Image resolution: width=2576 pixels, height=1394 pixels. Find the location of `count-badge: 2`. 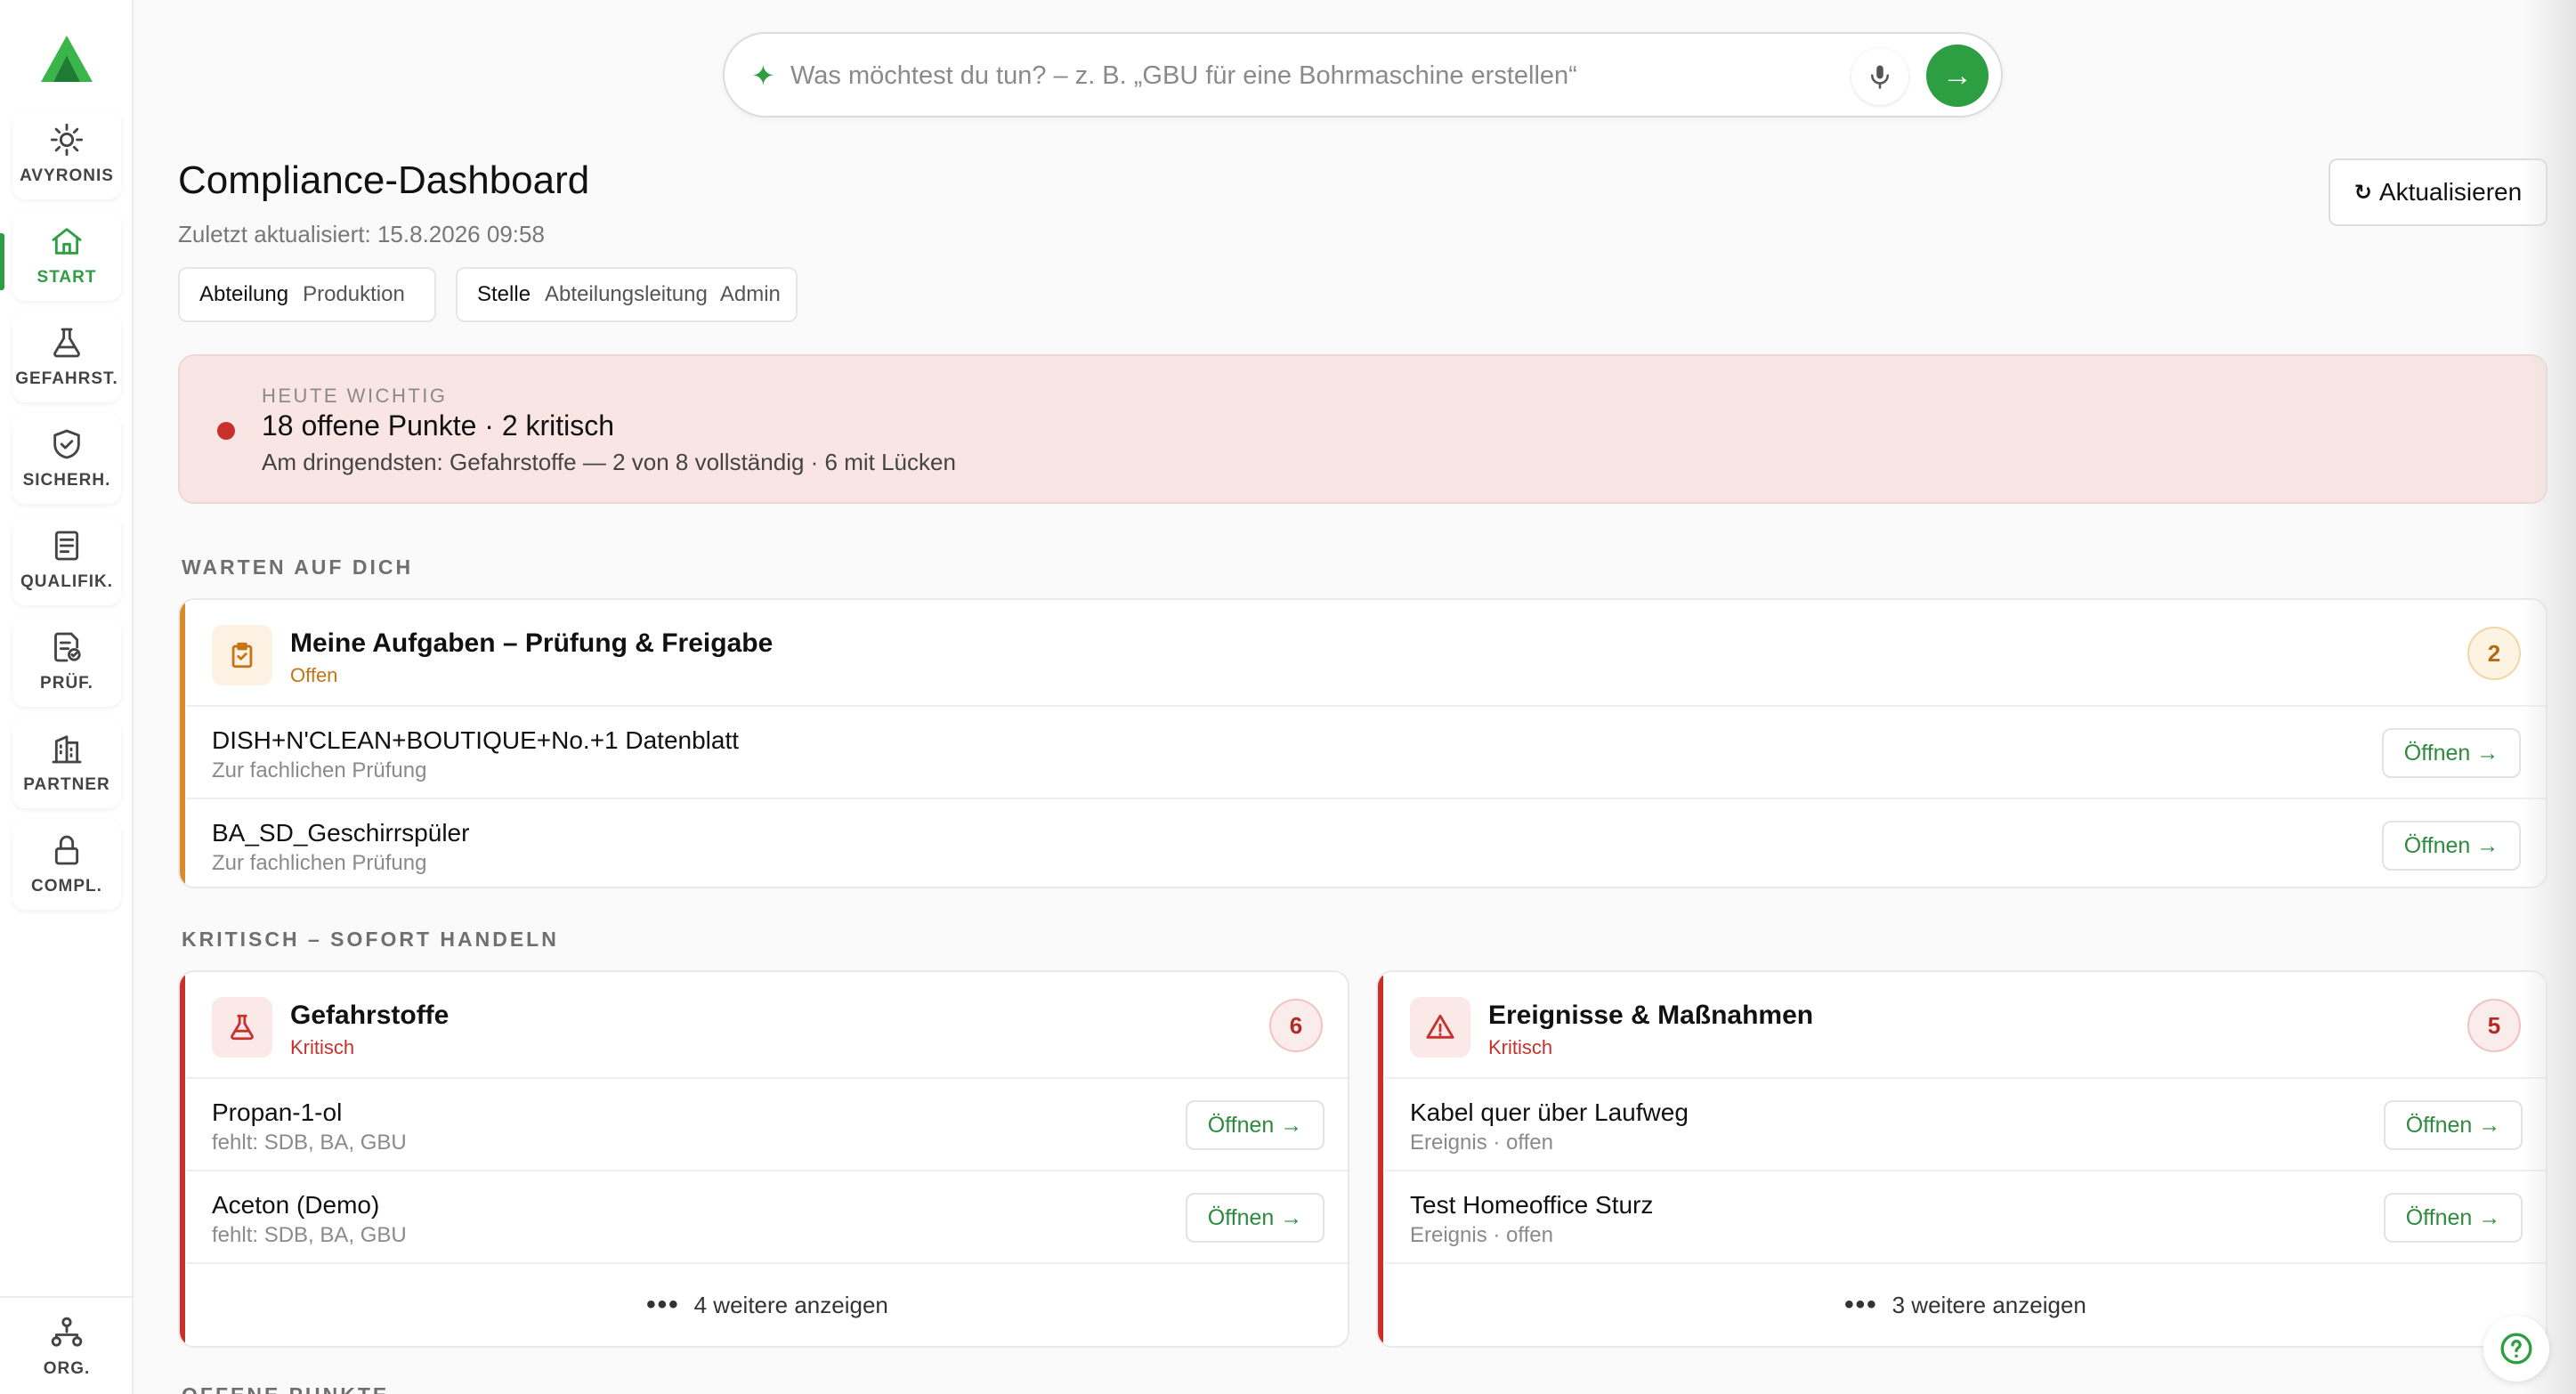

count-badge: 2 is located at coordinates (2494, 653).